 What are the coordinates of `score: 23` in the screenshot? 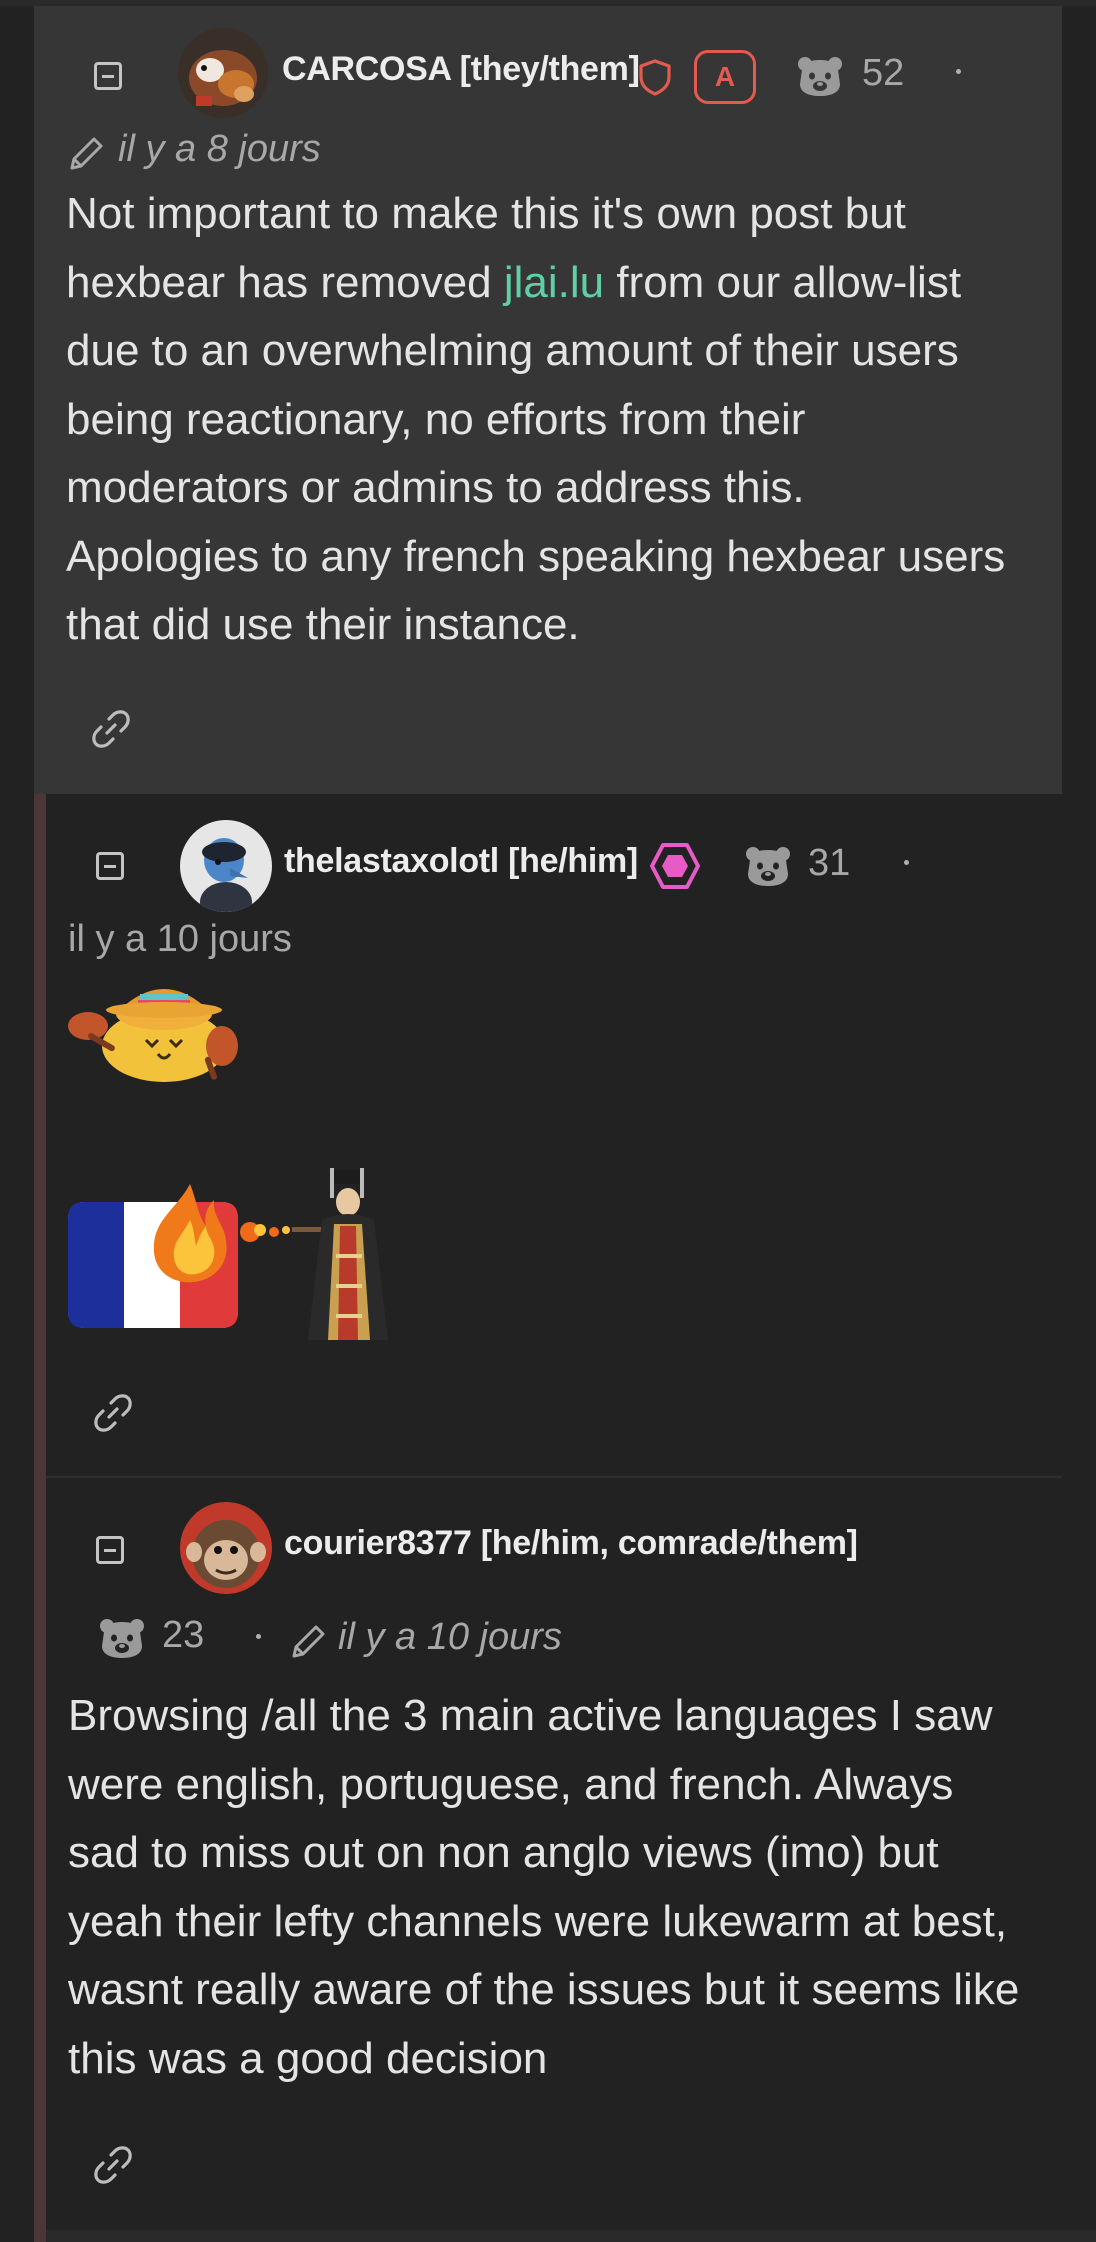 It's located at (183, 1635).